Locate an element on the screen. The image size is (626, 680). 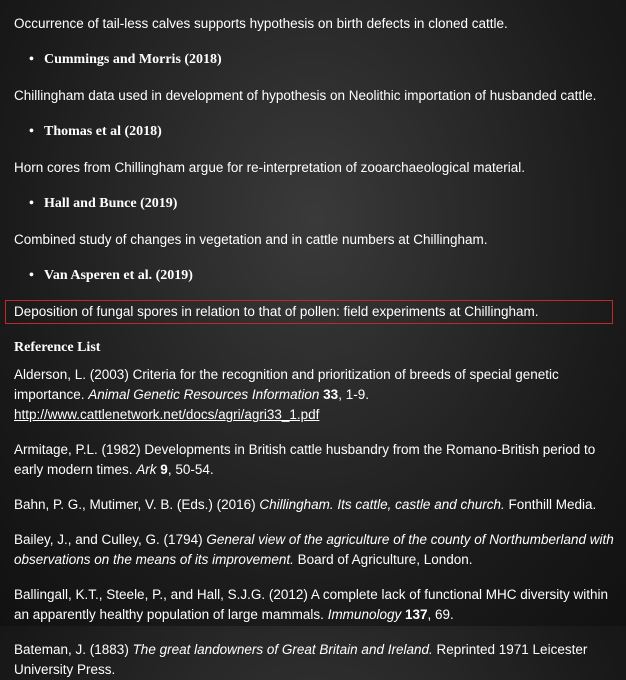
reference-text: Bailey, J., and Culley, G. (1794) is located at coordinates (110, 539).